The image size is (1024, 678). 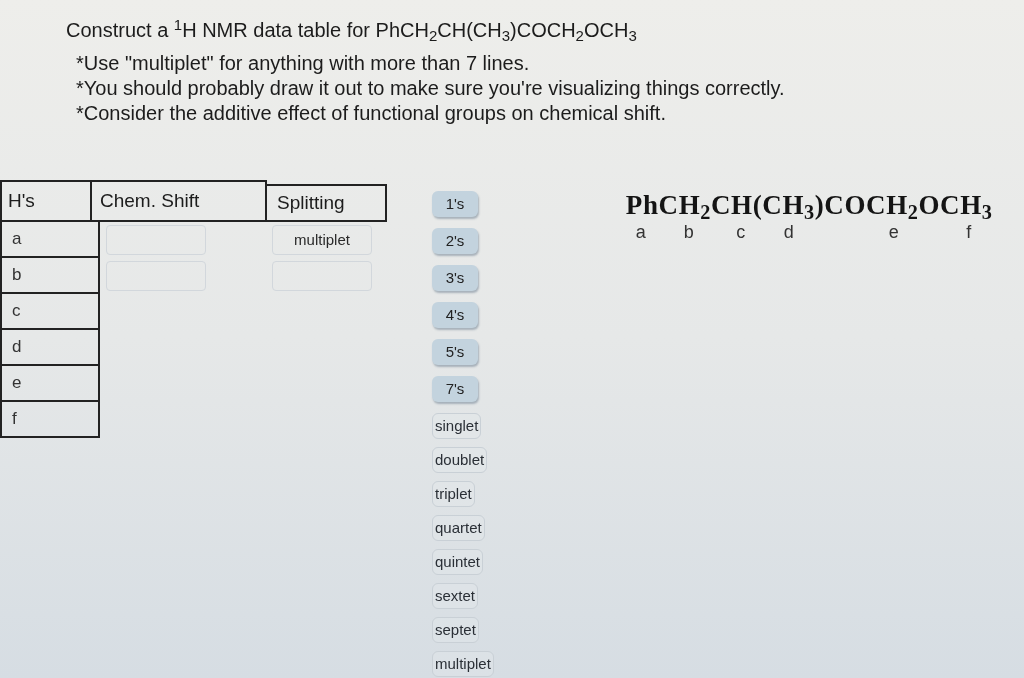 I want to click on row-label: b, so click(x=50, y=276).